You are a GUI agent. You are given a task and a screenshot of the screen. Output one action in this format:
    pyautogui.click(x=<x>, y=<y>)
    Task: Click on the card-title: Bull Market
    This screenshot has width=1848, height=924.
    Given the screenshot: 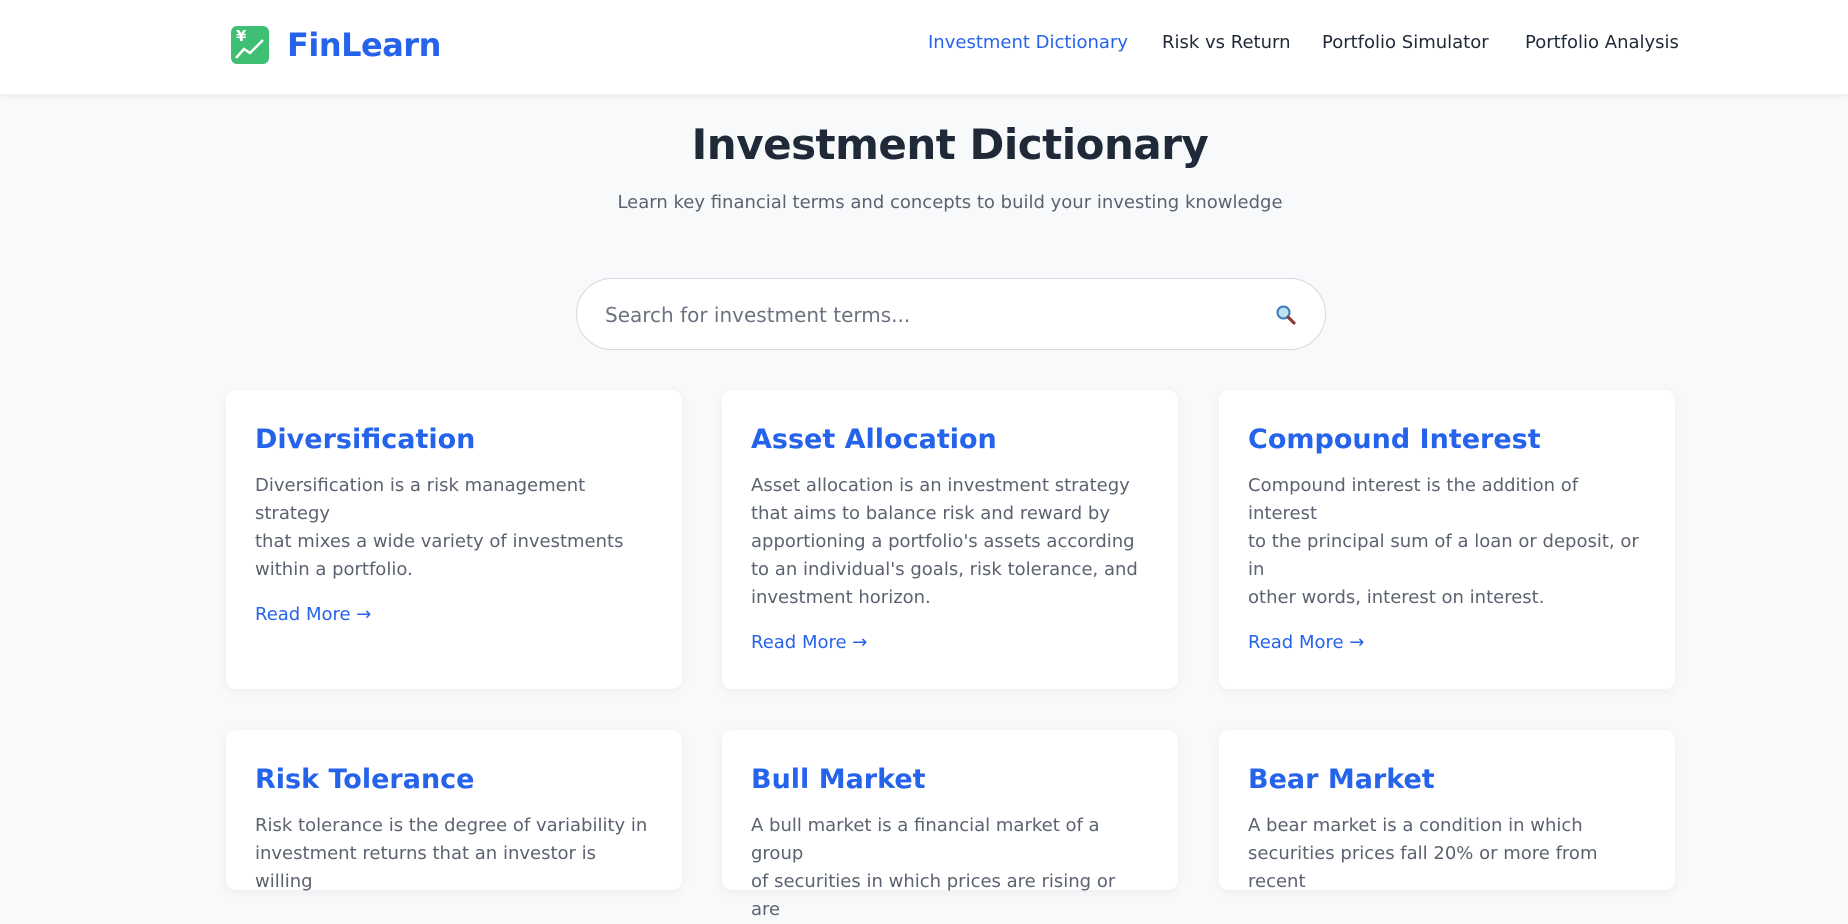 What is the action you would take?
    pyautogui.click(x=838, y=779)
    